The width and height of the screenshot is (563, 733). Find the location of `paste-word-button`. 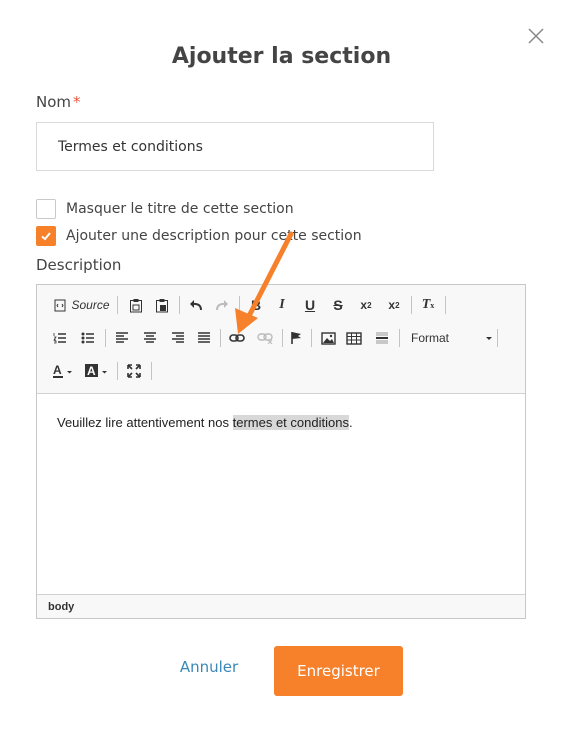

paste-word-button is located at coordinates (162, 305).